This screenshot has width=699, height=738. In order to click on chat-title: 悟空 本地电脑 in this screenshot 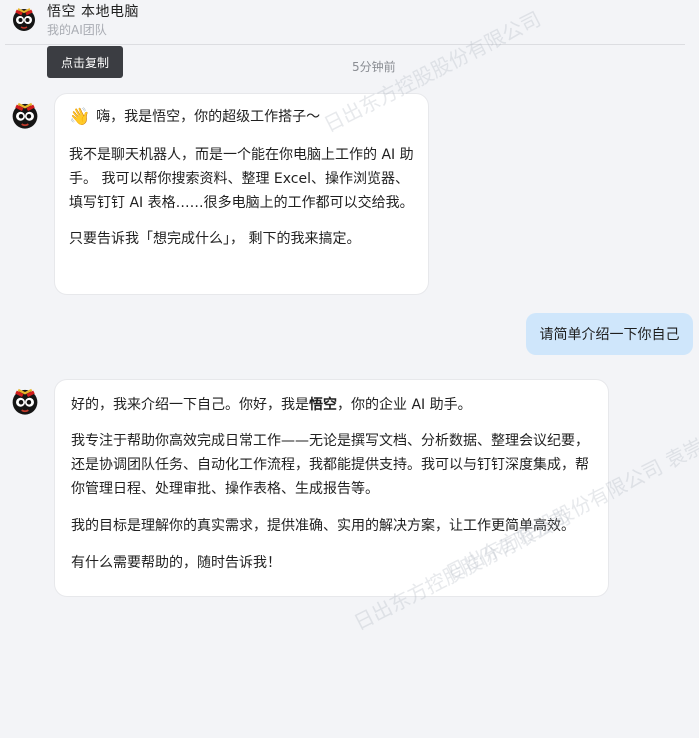, I will do `click(93, 12)`.